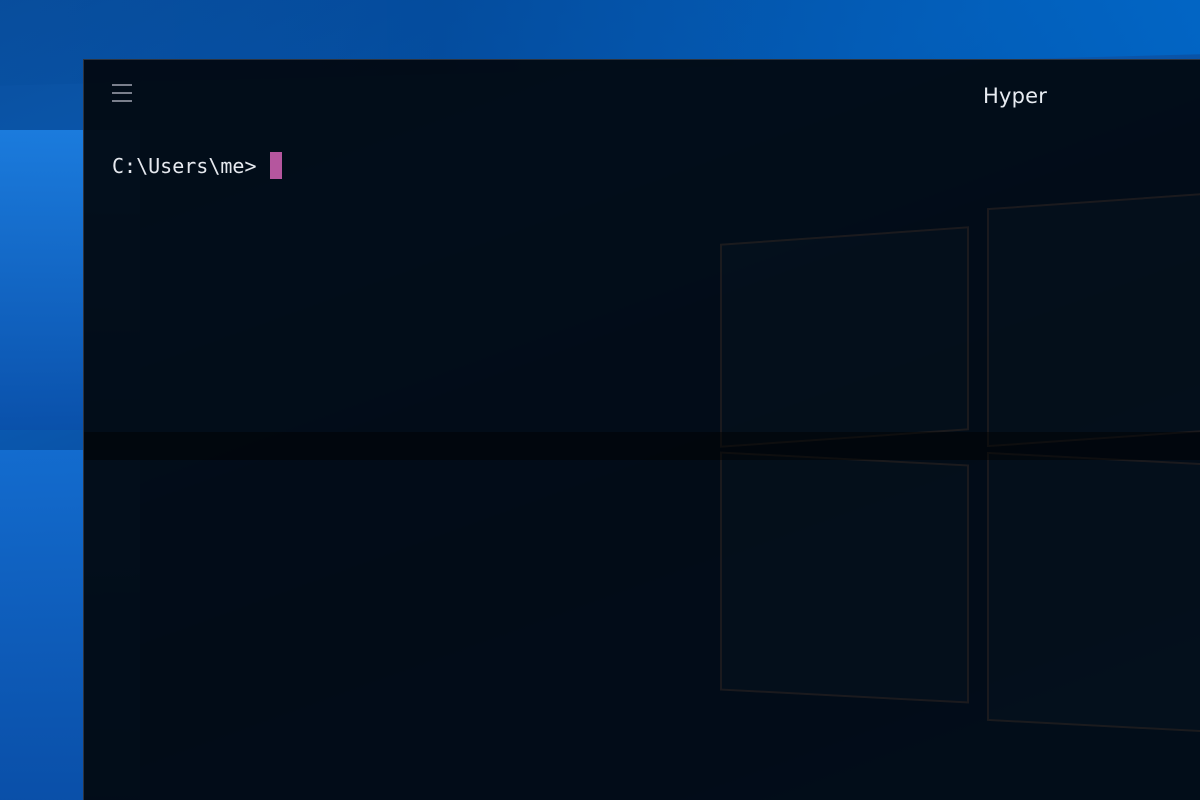  I want to click on hamburger-menu-icon, so click(123, 94).